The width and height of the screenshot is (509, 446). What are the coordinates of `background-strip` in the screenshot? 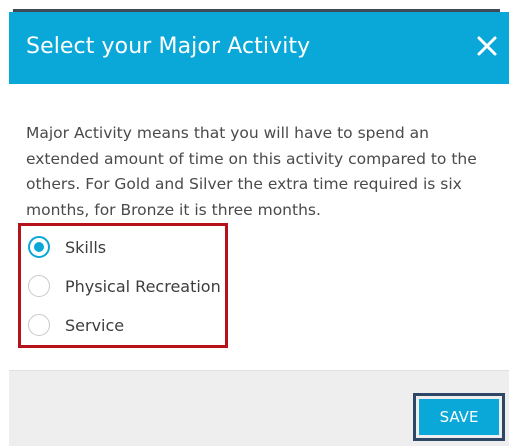 It's located at (254, 6).